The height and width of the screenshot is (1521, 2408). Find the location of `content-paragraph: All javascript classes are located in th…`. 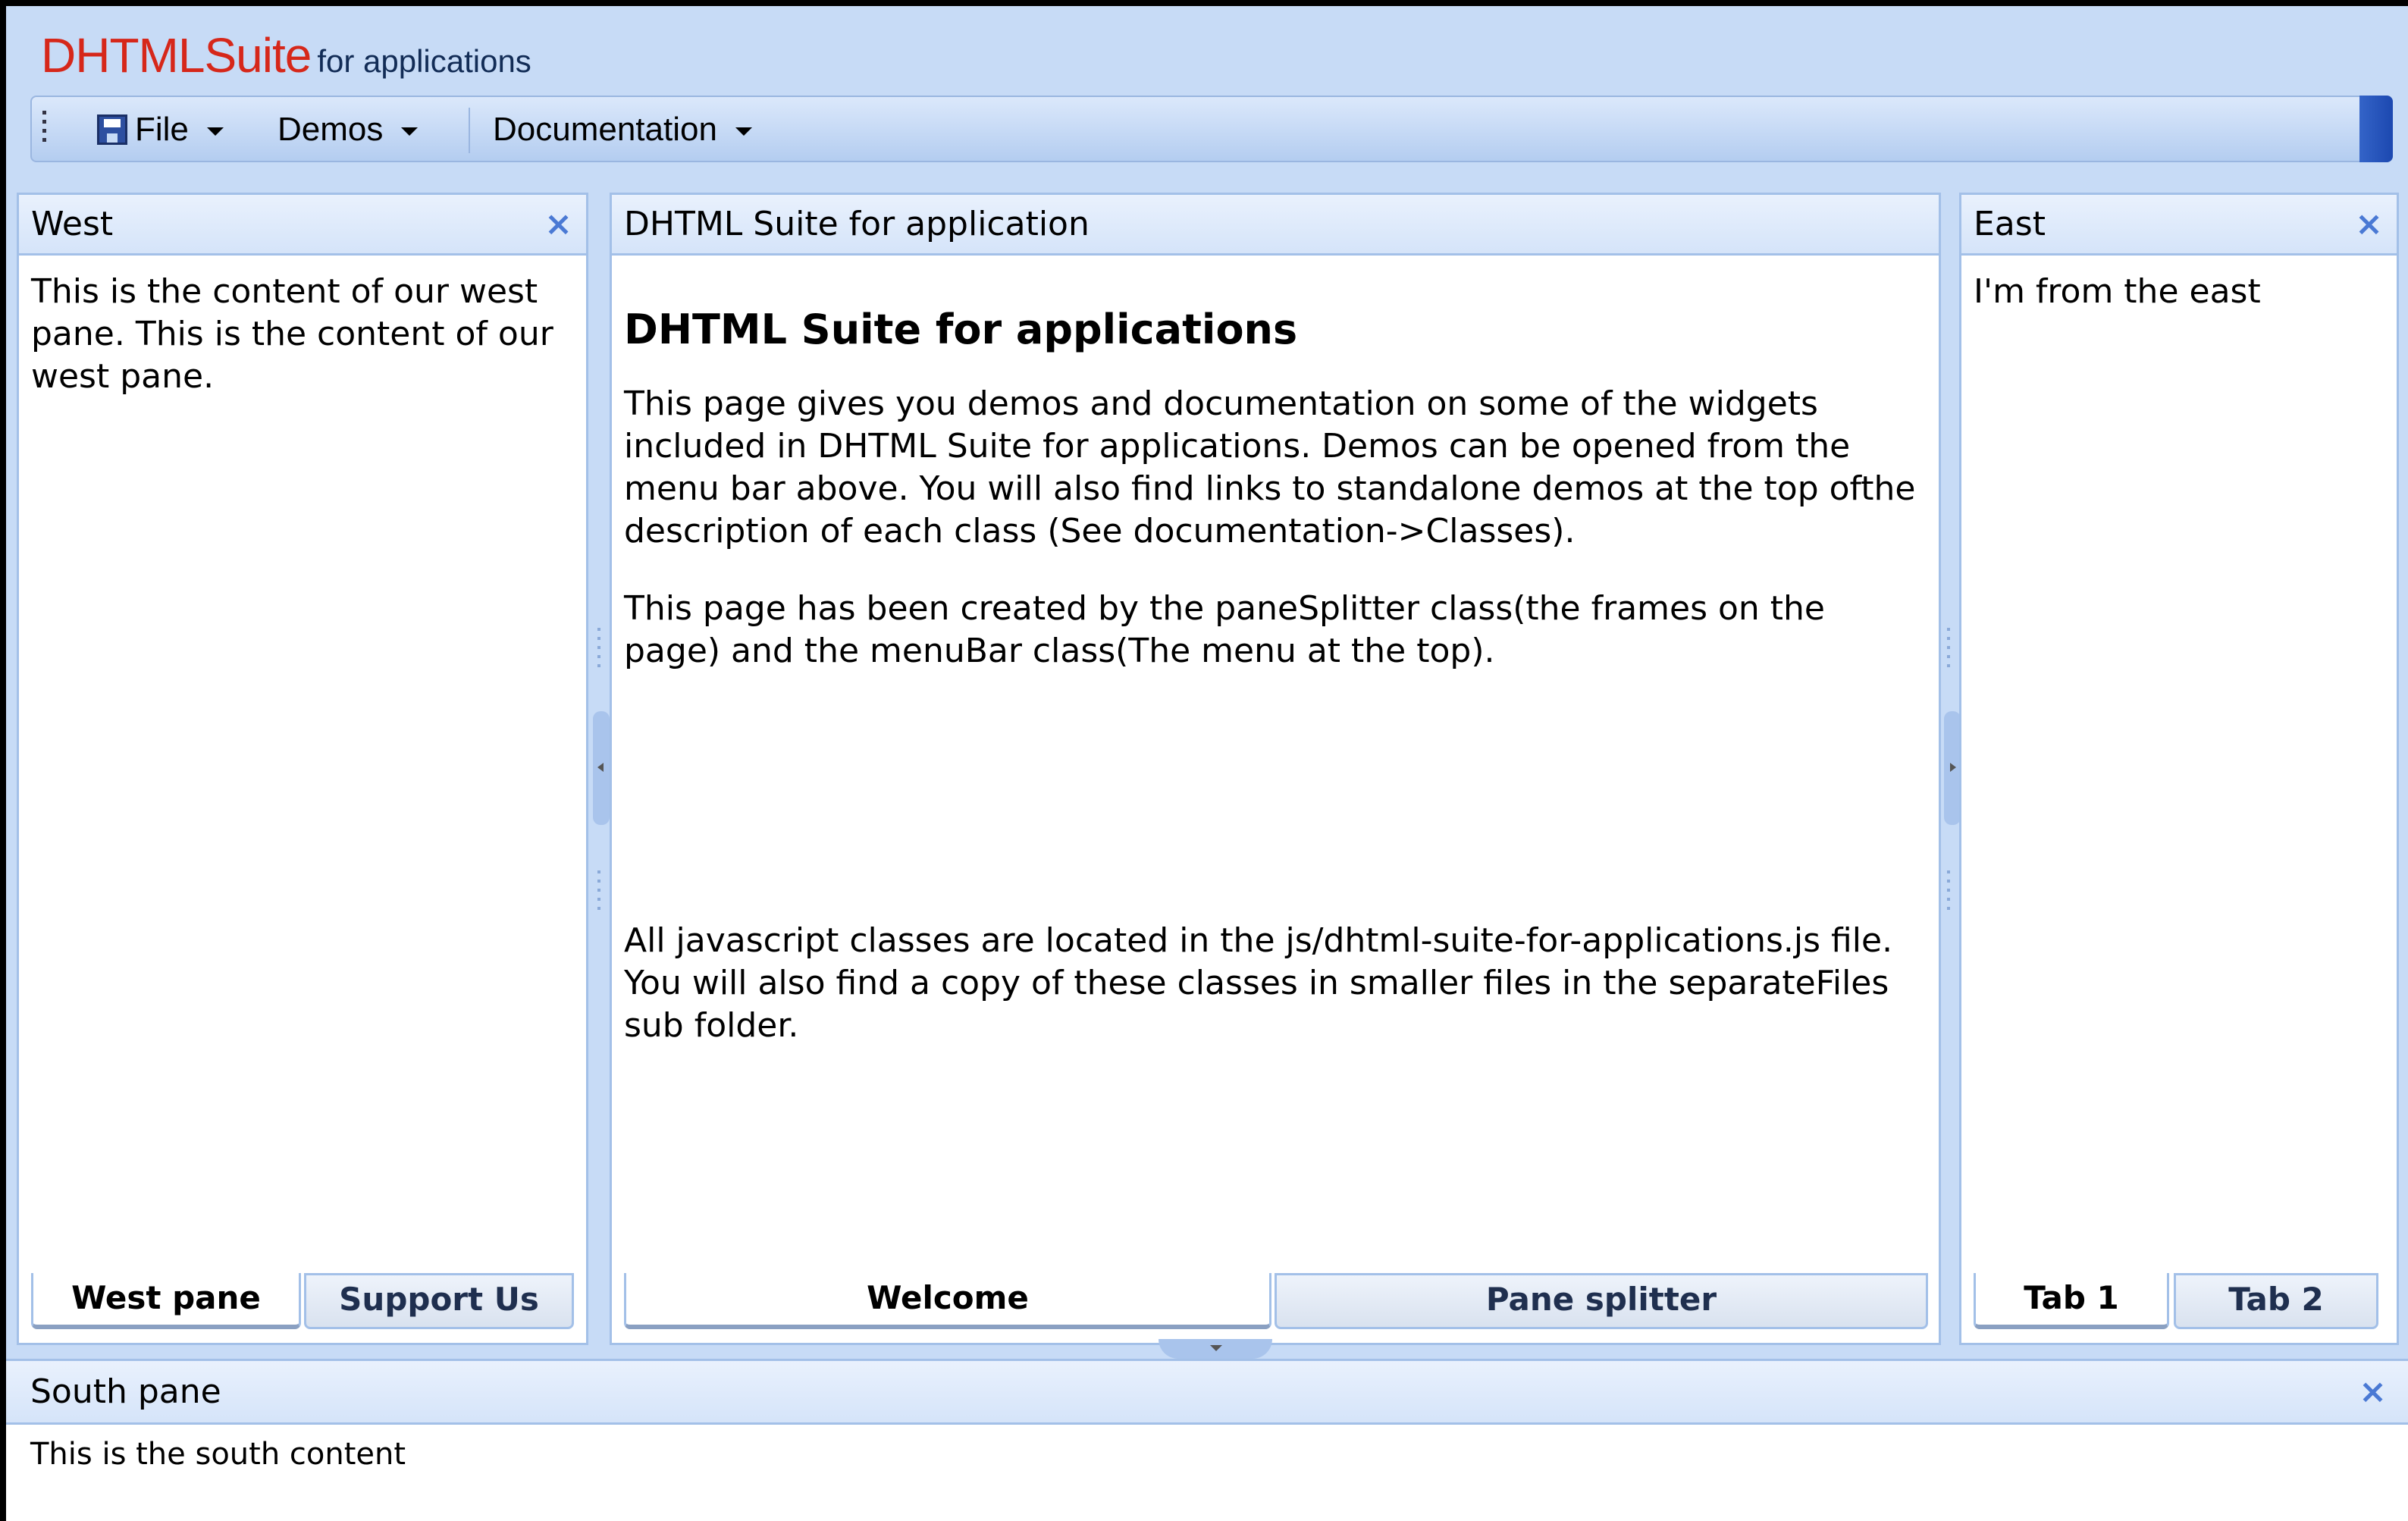

content-paragraph: All javascript classes are located in th… is located at coordinates (1258, 983).